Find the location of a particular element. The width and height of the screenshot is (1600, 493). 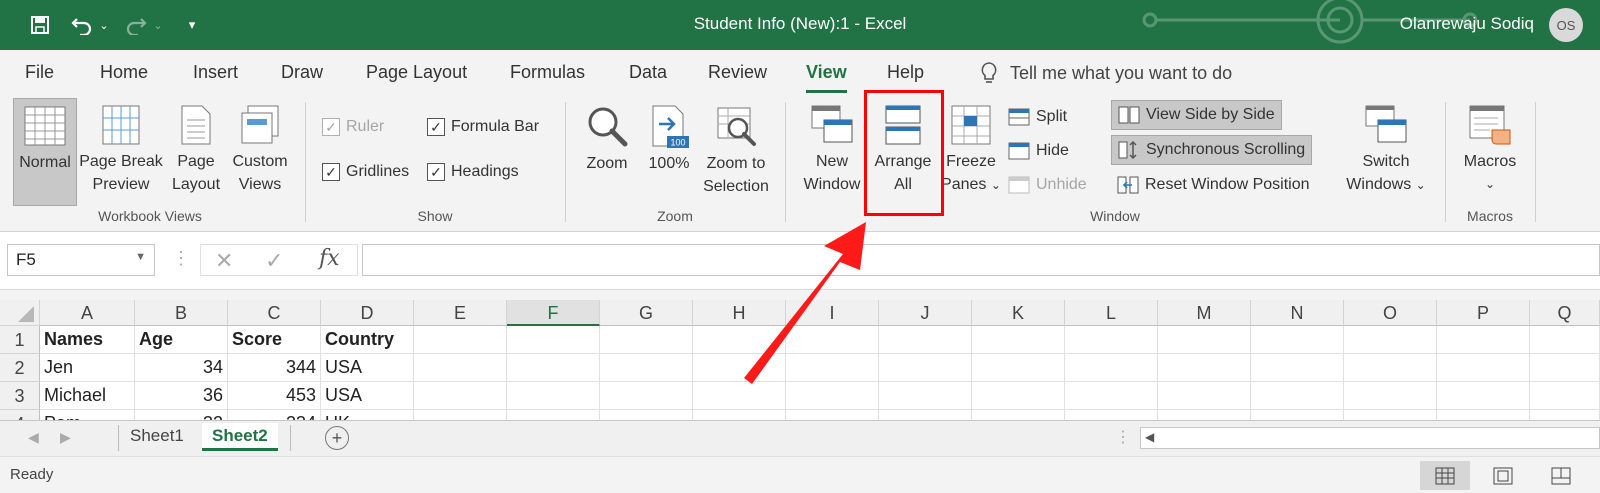

cell-j3 is located at coordinates (925, 396).